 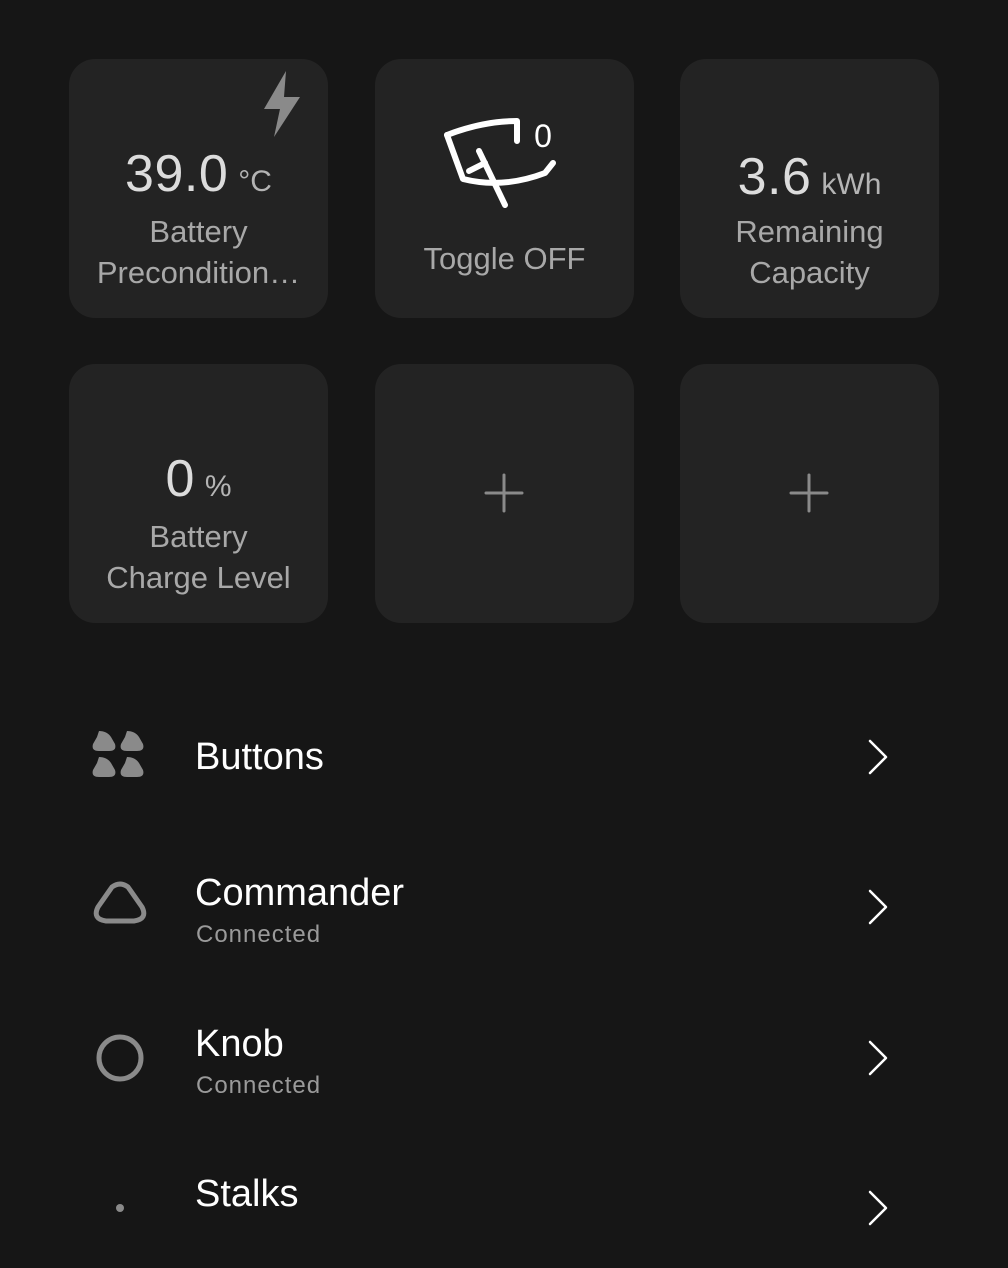 I want to click on list-item-knob: Knob Connected, so click(x=504, y=1058).